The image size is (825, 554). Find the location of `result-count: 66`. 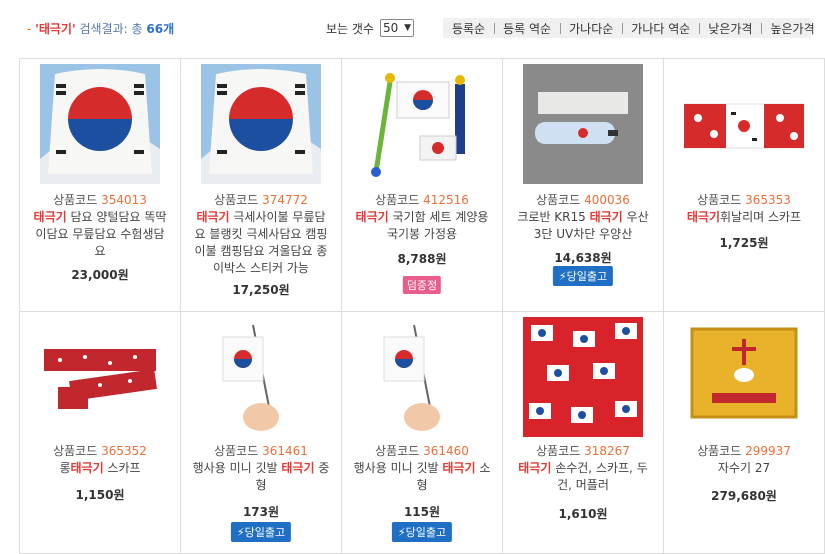

result-count: 66 is located at coordinates (155, 29).